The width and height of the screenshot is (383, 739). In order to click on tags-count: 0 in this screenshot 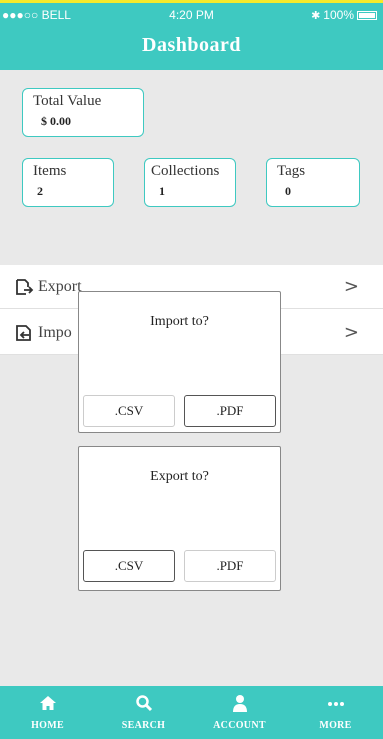, I will do `click(288, 191)`.